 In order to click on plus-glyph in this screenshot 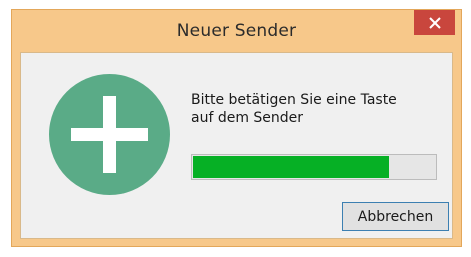, I will do `click(109, 134)`.